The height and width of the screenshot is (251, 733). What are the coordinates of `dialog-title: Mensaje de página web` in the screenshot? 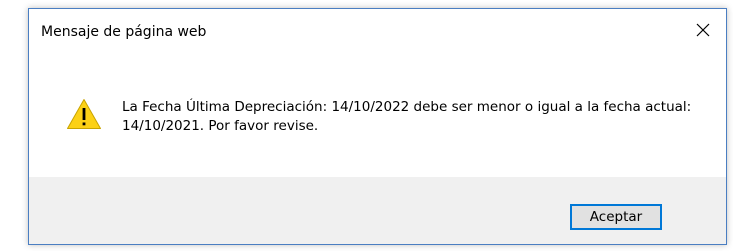 It's located at (124, 32).